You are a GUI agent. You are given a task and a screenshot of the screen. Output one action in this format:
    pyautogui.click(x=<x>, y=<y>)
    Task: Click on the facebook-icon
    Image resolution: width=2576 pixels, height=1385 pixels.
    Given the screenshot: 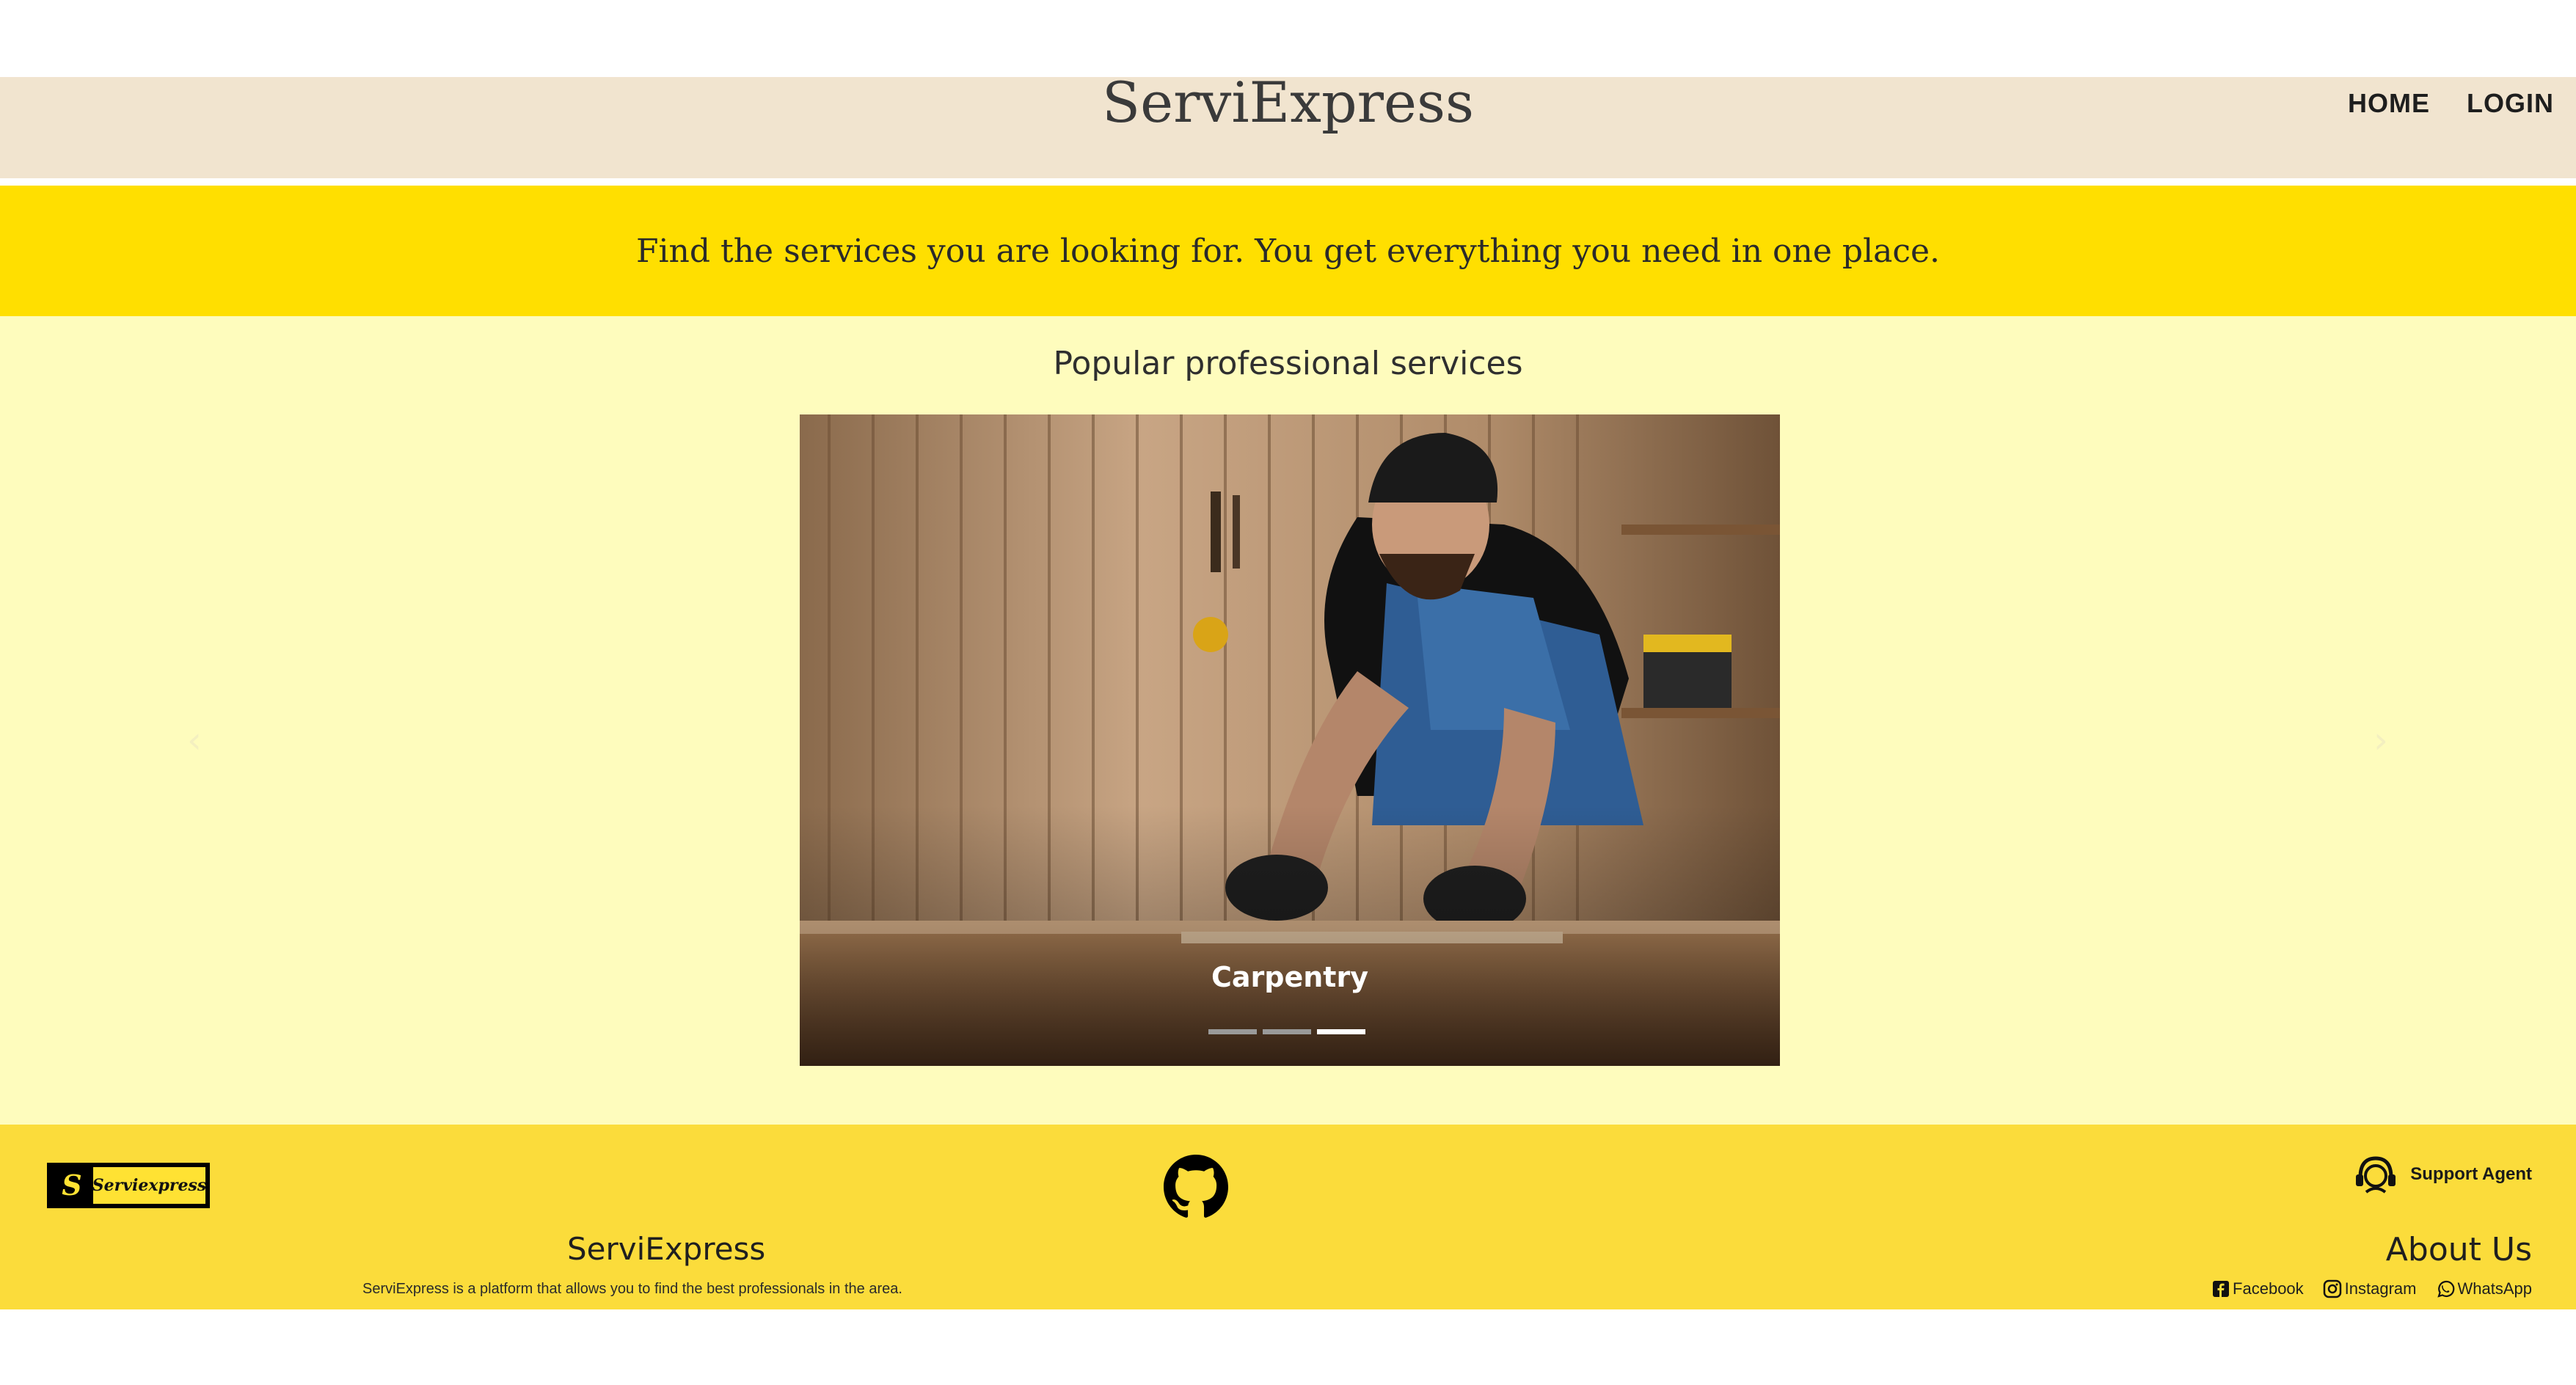 What is the action you would take?
    pyautogui.click(x=2222, y=1289)
    